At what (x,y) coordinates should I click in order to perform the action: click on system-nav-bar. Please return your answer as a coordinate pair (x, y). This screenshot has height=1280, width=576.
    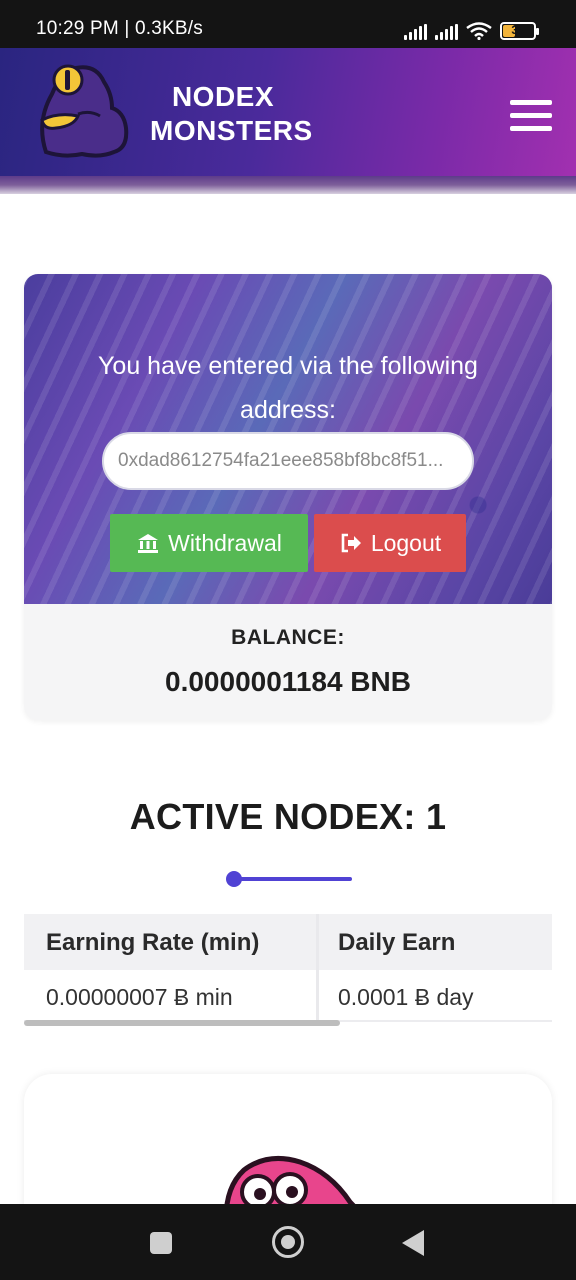
    Looking at the image, I should click on (288, 1242).